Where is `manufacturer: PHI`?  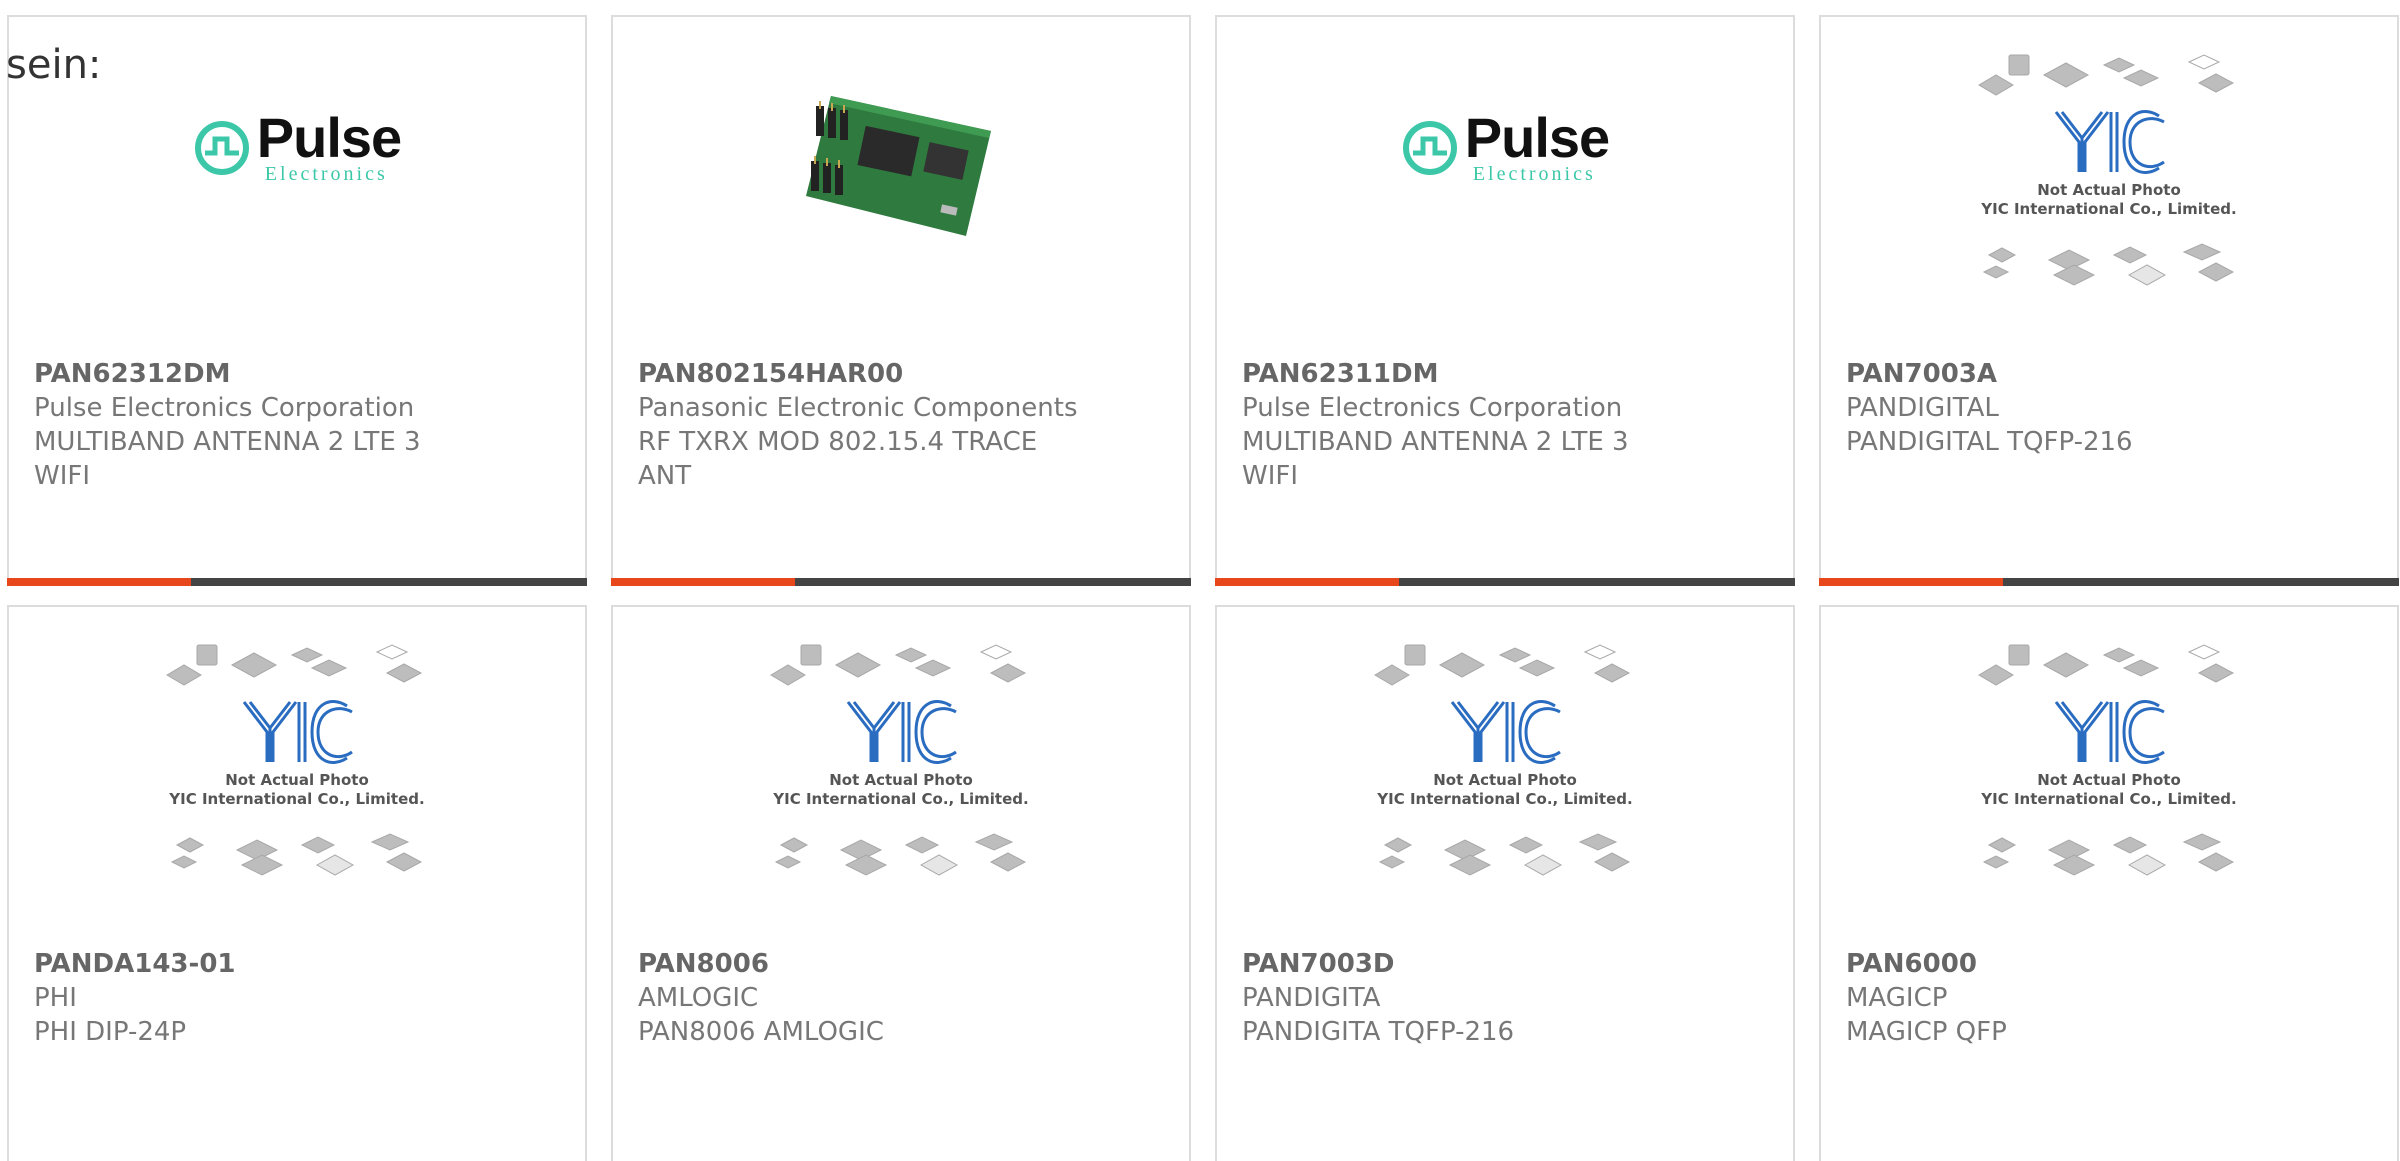
manufacturer: PHI is located at coordinates (55, 998).